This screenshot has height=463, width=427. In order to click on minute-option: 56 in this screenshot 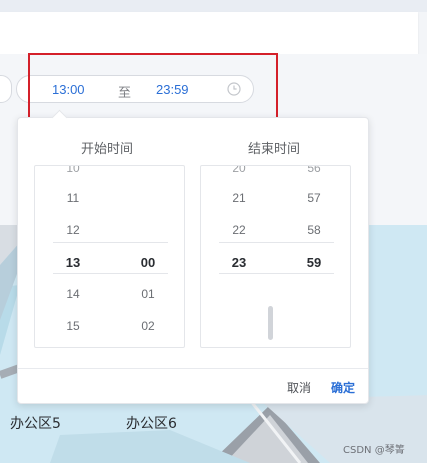, I will do `click(314, 170)`.